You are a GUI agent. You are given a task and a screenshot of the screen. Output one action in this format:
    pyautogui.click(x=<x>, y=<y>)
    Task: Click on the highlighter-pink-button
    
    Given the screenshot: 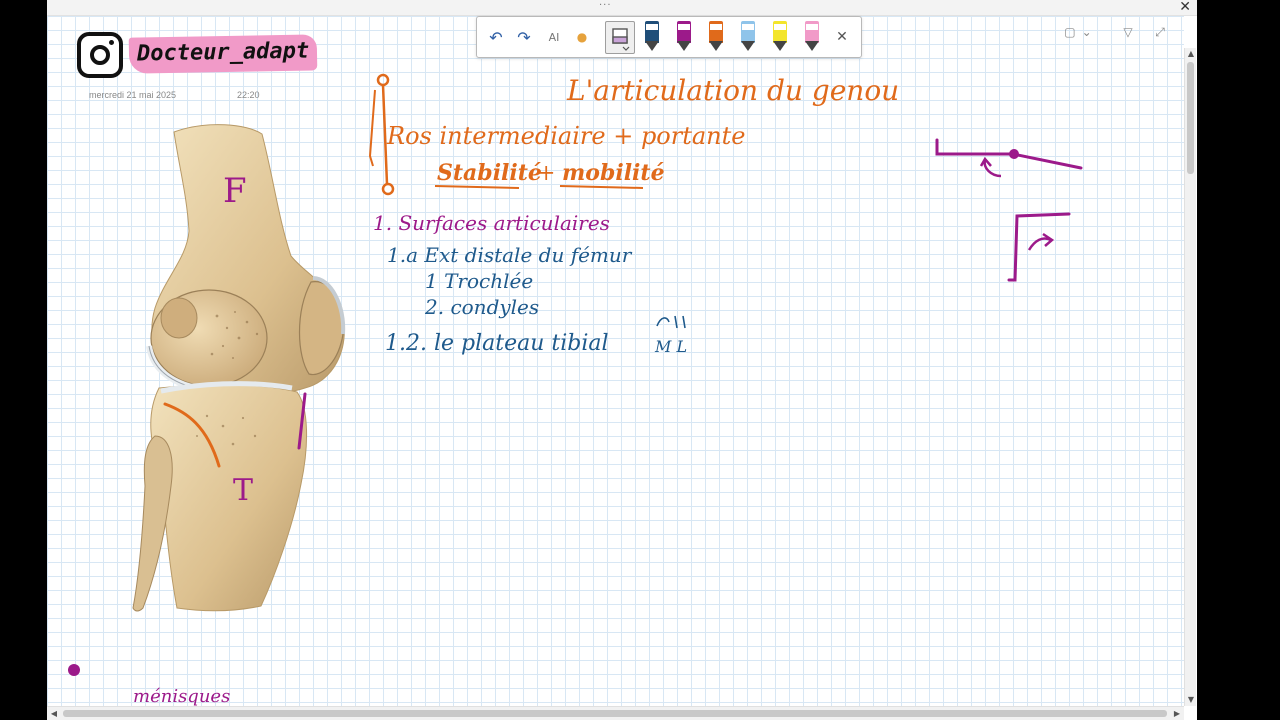 What is the action you would take?
    pyautogui.click(x=812, y=36)
    